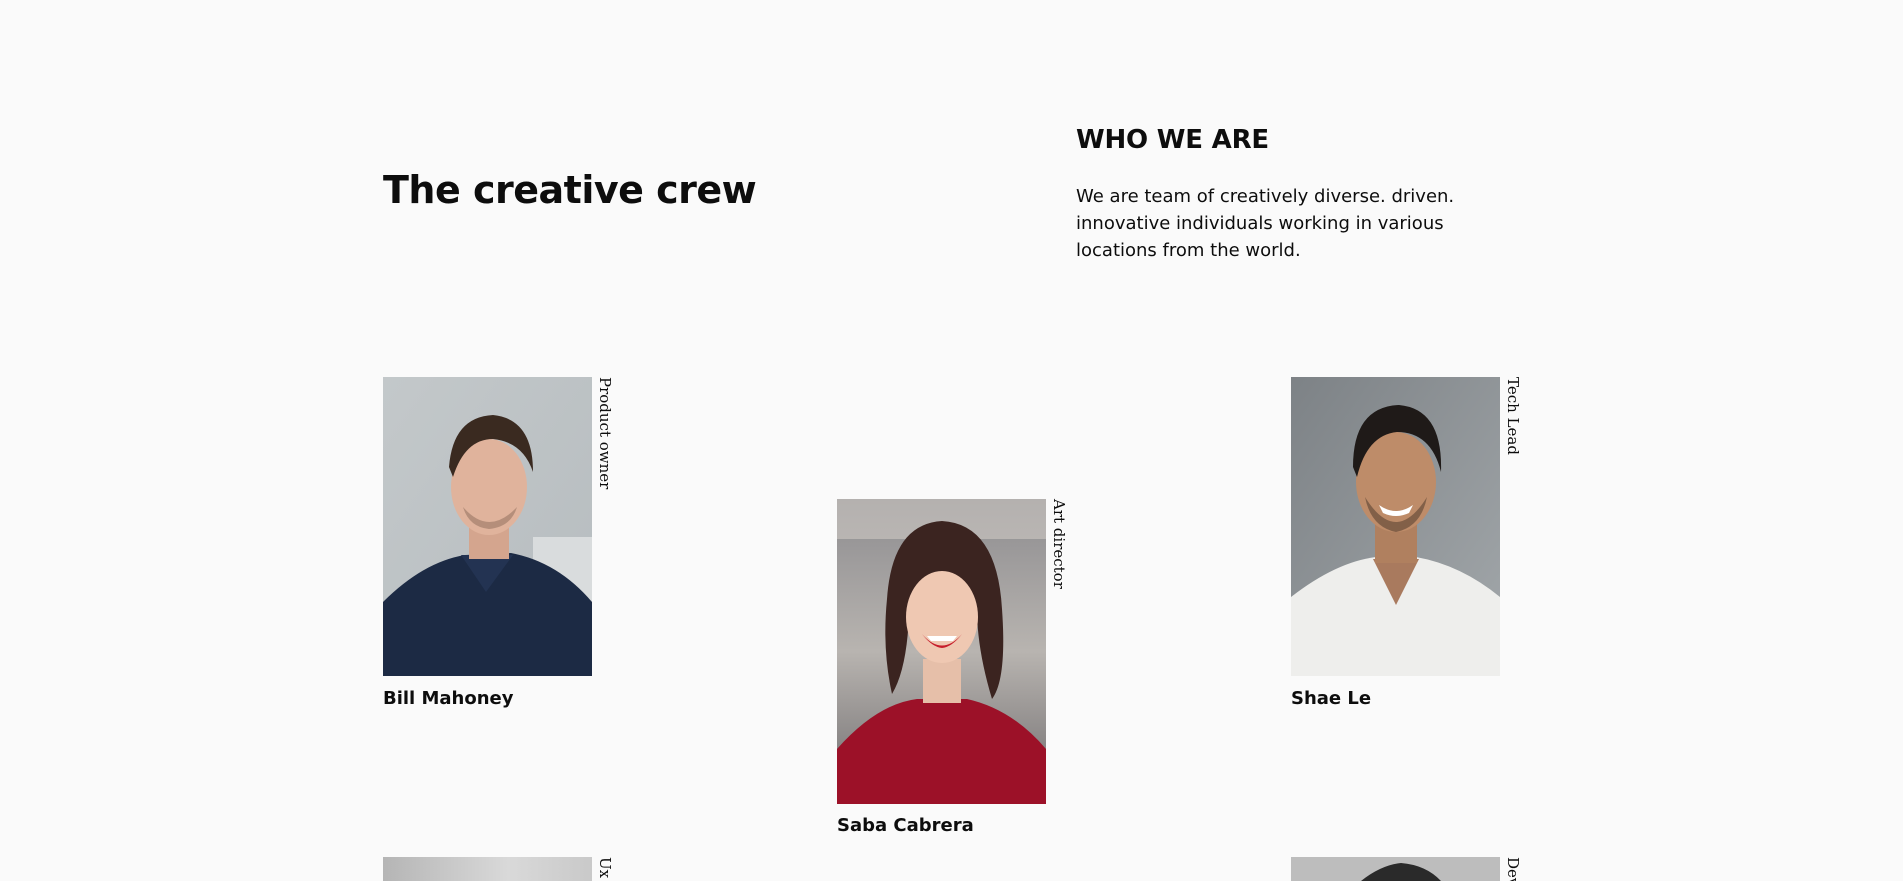 The height and width of the screenshot is (881, 1903). Describe the element at coordinates (1059, 544) in the screenshot. I see `member-role: Art director` at that location.